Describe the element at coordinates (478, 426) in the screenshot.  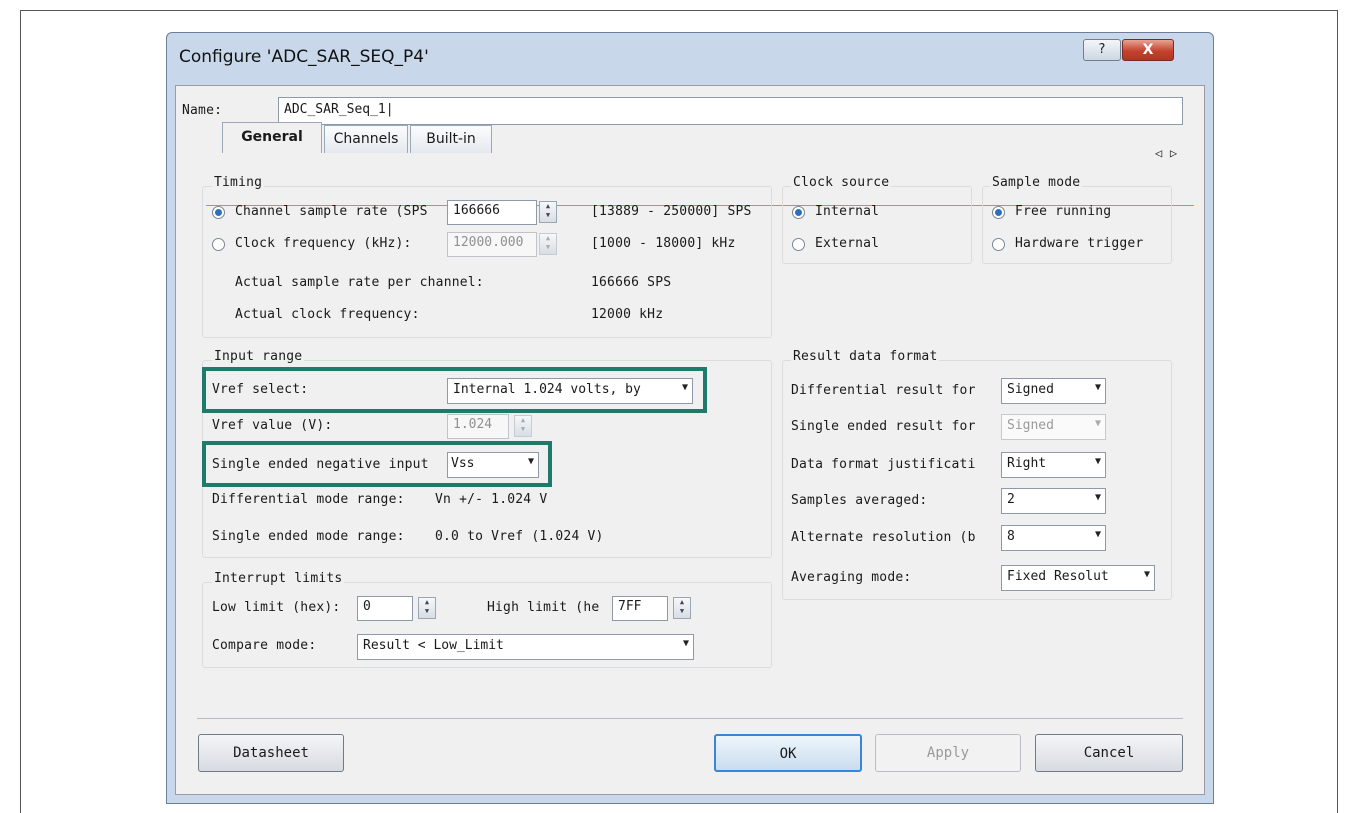
I see `vref-value-input: 1.024` at that location.